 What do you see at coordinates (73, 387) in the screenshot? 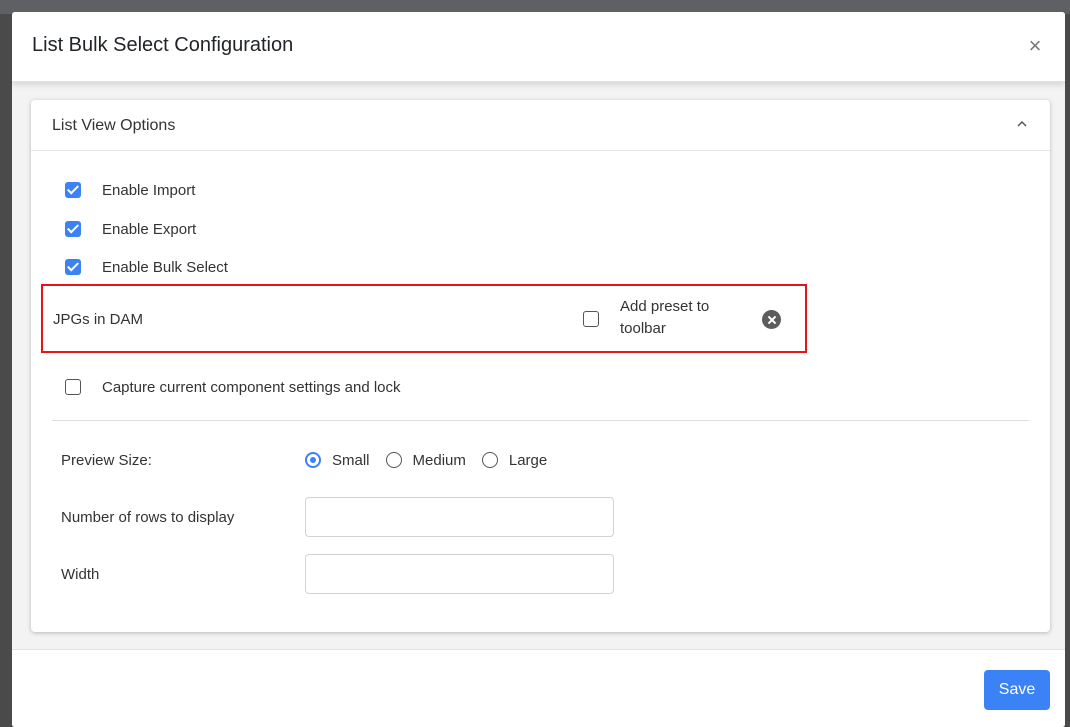
I see `capture-settings-checkbox` at bounding box center [73, 387].